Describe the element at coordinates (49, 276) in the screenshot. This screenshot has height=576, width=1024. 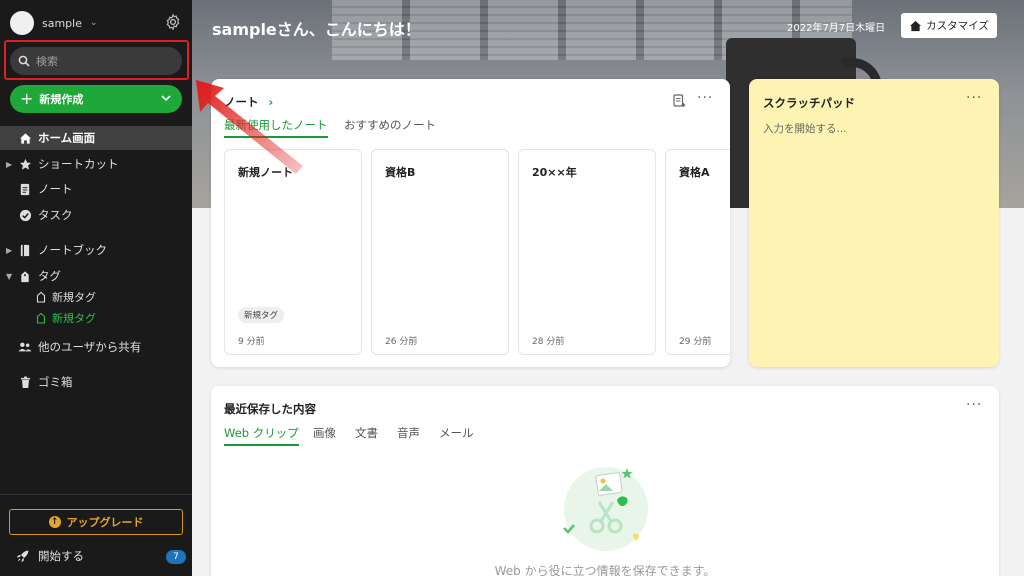
I see `sidebar-item-label: タグ` at that location.